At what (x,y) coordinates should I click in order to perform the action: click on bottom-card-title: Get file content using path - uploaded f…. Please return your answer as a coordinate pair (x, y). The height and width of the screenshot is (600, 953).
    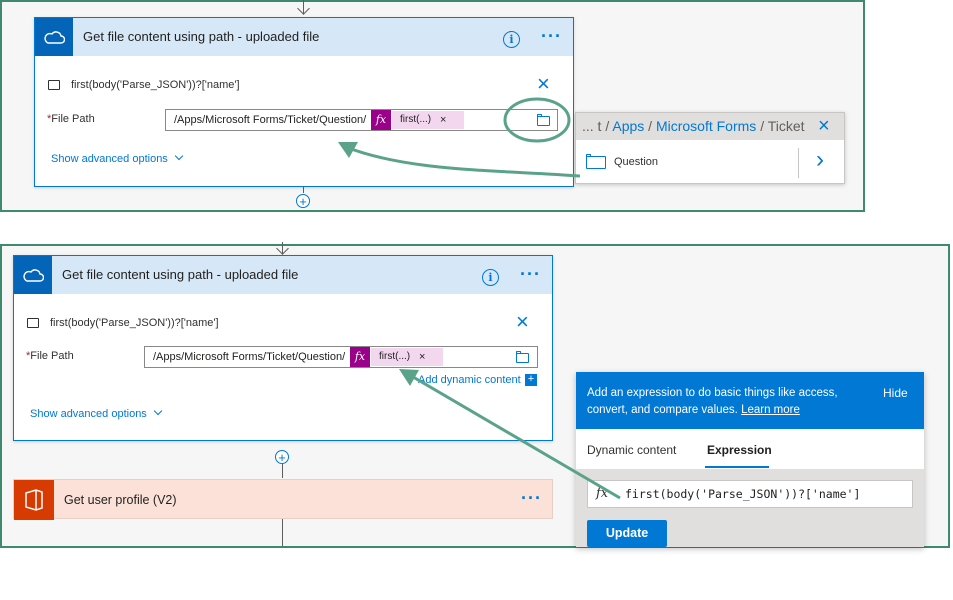
    Looking at the image, I should click on (180, 274).